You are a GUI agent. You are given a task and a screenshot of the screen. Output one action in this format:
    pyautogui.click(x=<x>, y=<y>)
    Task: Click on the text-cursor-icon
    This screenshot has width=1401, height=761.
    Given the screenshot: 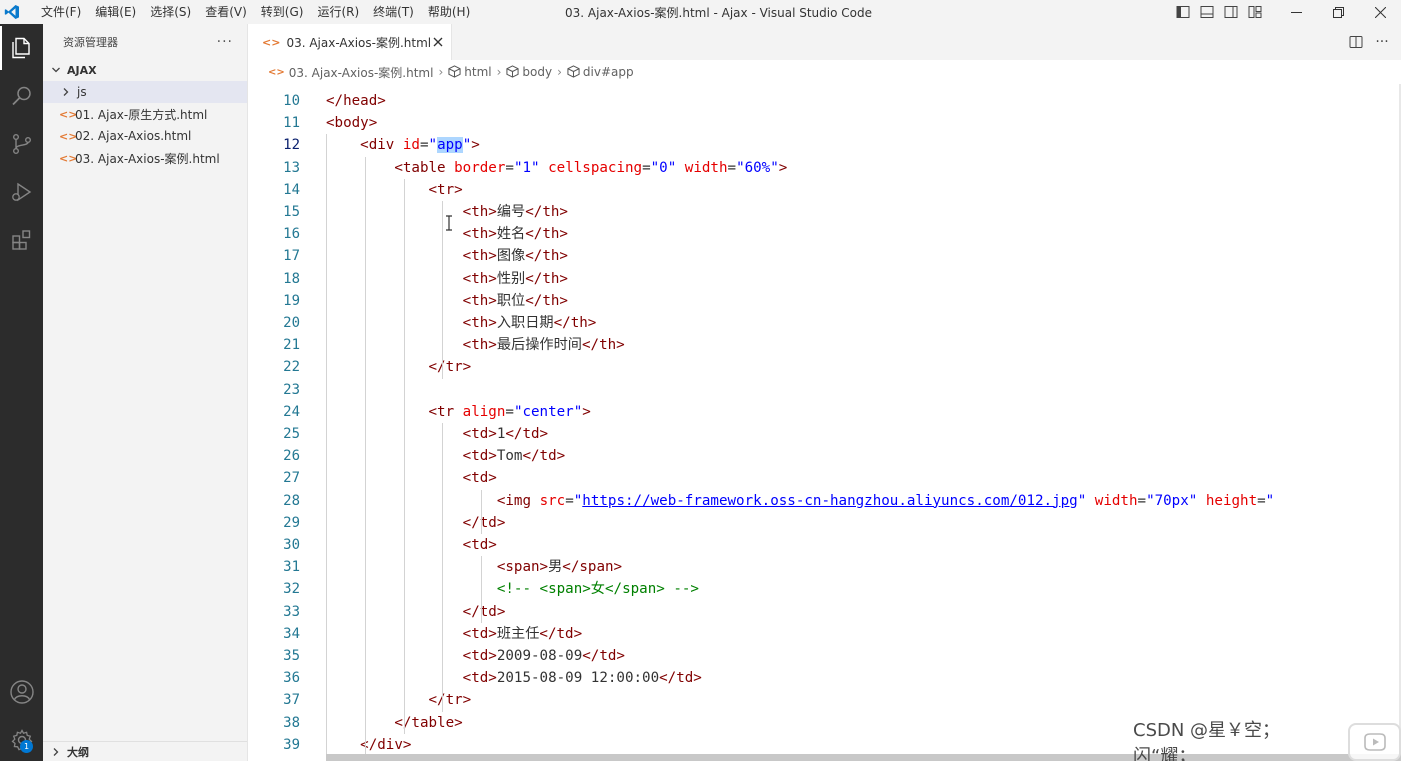 What is the action you would take?
    pyautogui.click(x=449, y=223)
    